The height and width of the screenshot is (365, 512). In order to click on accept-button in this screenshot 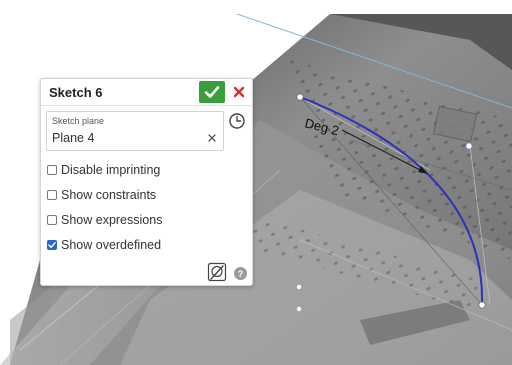, I will do `click(212, 92)`.